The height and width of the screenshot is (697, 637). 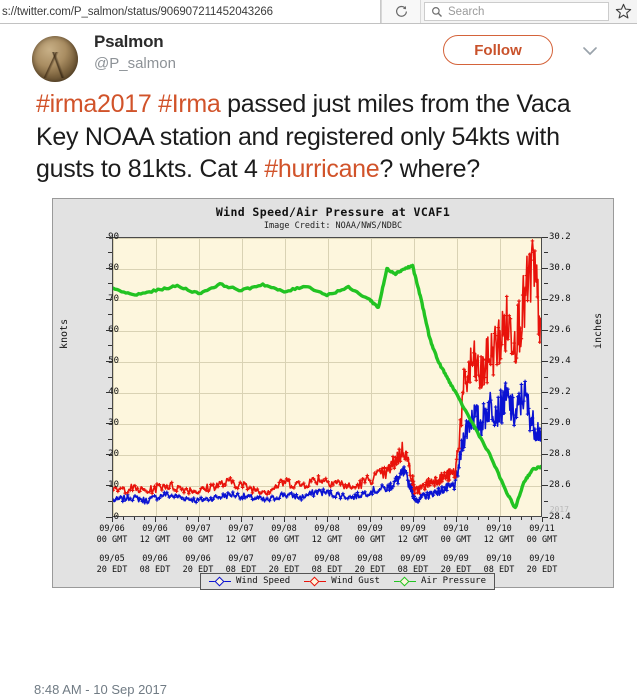 What do you see at coordinates (560, 423) in the screenshot?
I see `y-tick-label-right: 29.0` at bounding box center [560, 423].